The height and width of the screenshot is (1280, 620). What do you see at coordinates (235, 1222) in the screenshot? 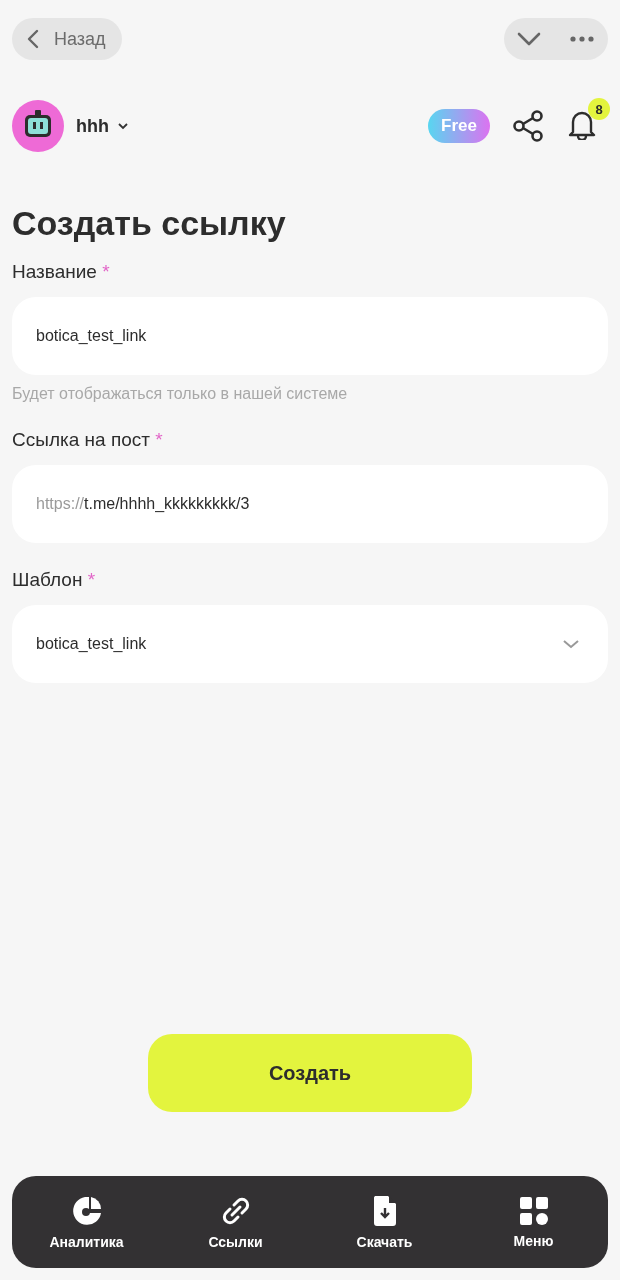
I see `nav-tab: Ссылки` at bounding box center [235, 1222].